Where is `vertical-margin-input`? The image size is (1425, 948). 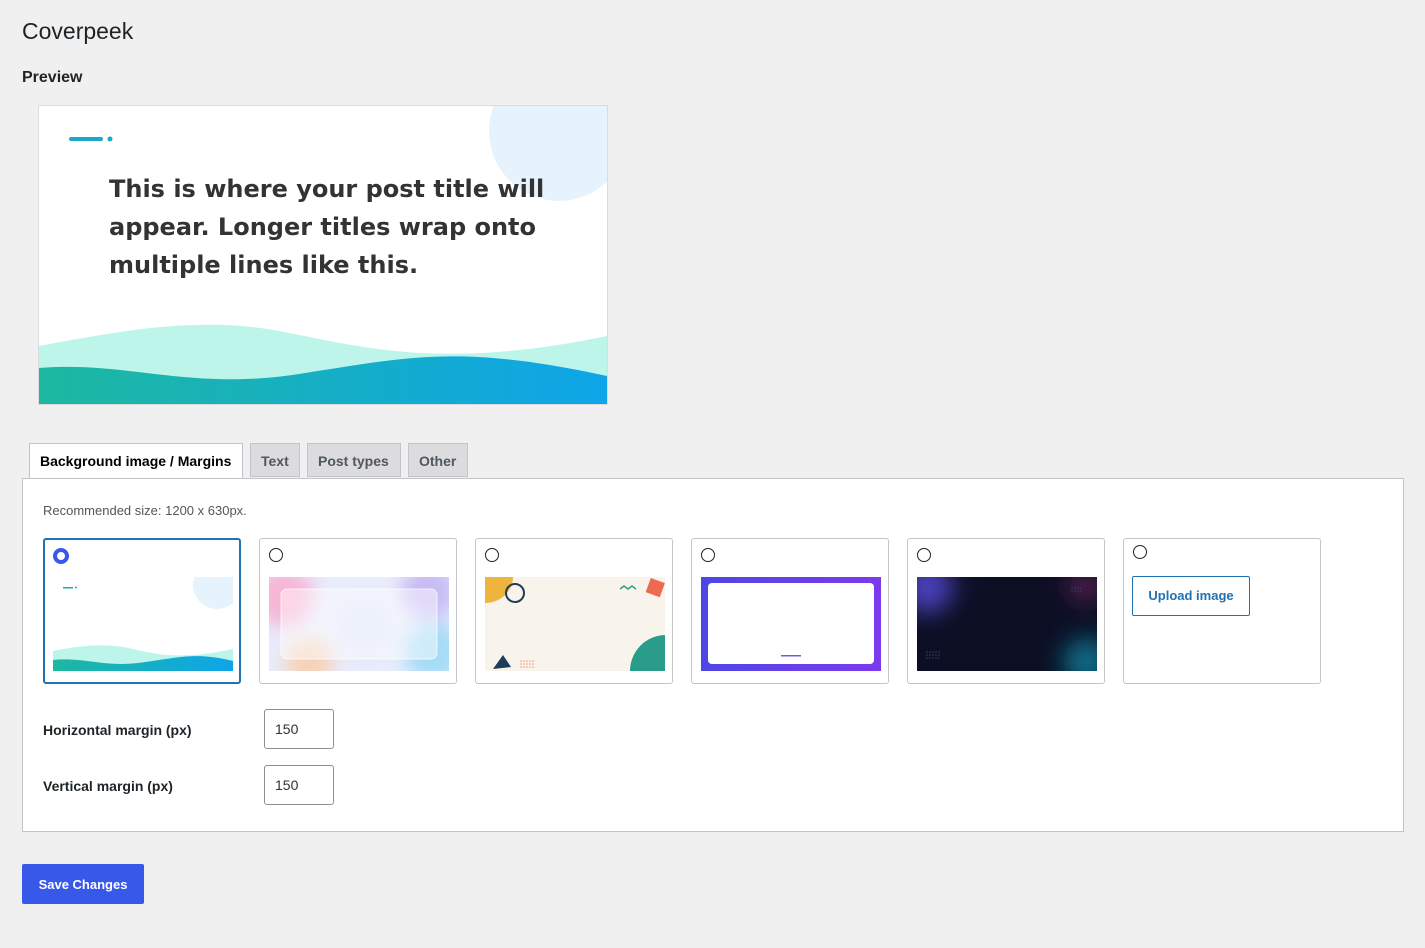 vertical-margin-input is located at coordinates (299, 785).